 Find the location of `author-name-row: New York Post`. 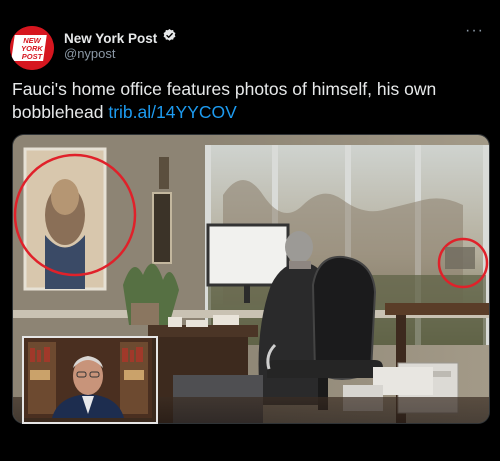

author-name-row: New York Post is located at coordinates (120, 38).